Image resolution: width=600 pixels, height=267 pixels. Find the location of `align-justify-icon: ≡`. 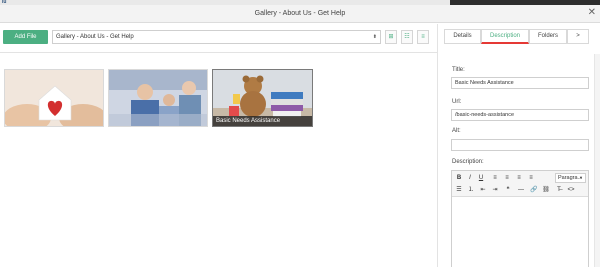

align-justify-icon: ≡ is located at coordinates (531, 178).